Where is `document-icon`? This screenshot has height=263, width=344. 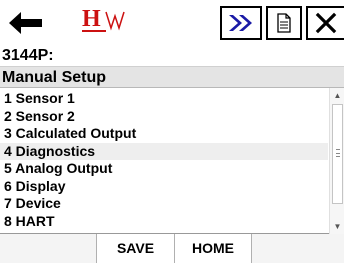 document-icon is located at coordinates (284, 23).